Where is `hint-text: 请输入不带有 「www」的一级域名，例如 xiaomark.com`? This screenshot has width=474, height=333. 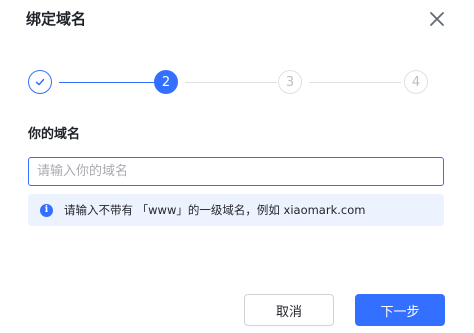
hint-text: 请输入不带有 「www」的一级域名，例如 xiaomark.com is located at coordinates (215, 210).